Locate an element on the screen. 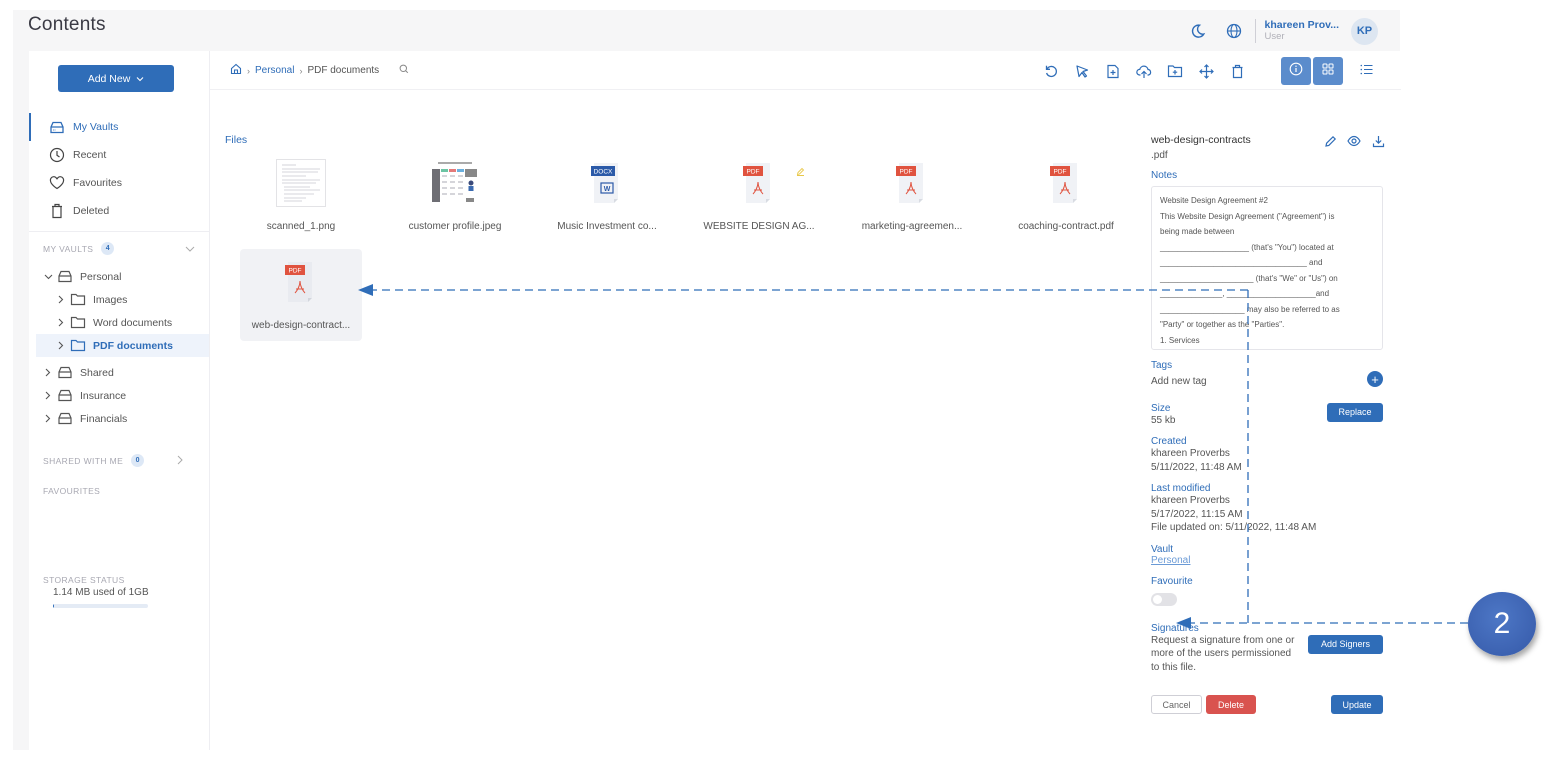 The image size is (1552, 770). file-item: PDF coaching-contract.pdf is located at coordinates (1066, 196).